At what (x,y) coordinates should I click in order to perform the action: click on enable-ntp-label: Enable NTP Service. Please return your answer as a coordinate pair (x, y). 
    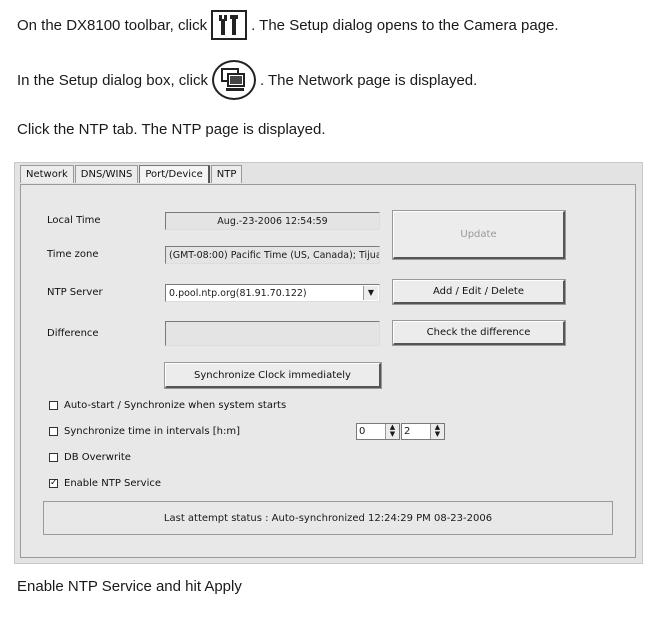
    Looking at the image, I should click on (112, 483).